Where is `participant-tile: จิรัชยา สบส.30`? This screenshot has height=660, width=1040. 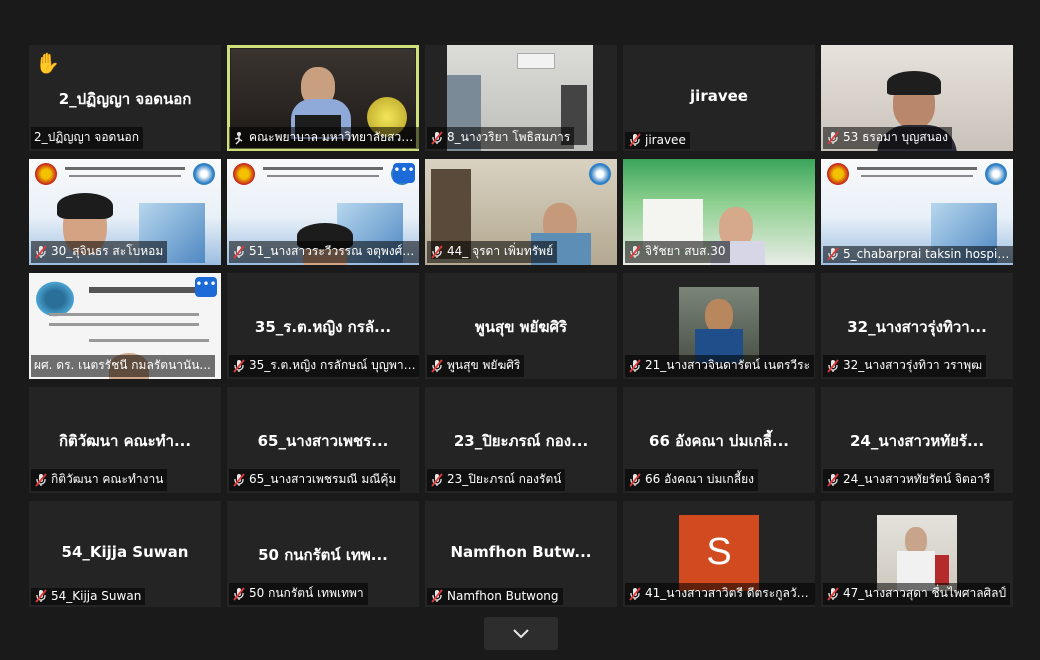
participant-tile: จิรัชยา สบส.30 is located at coordinates (719, 212).